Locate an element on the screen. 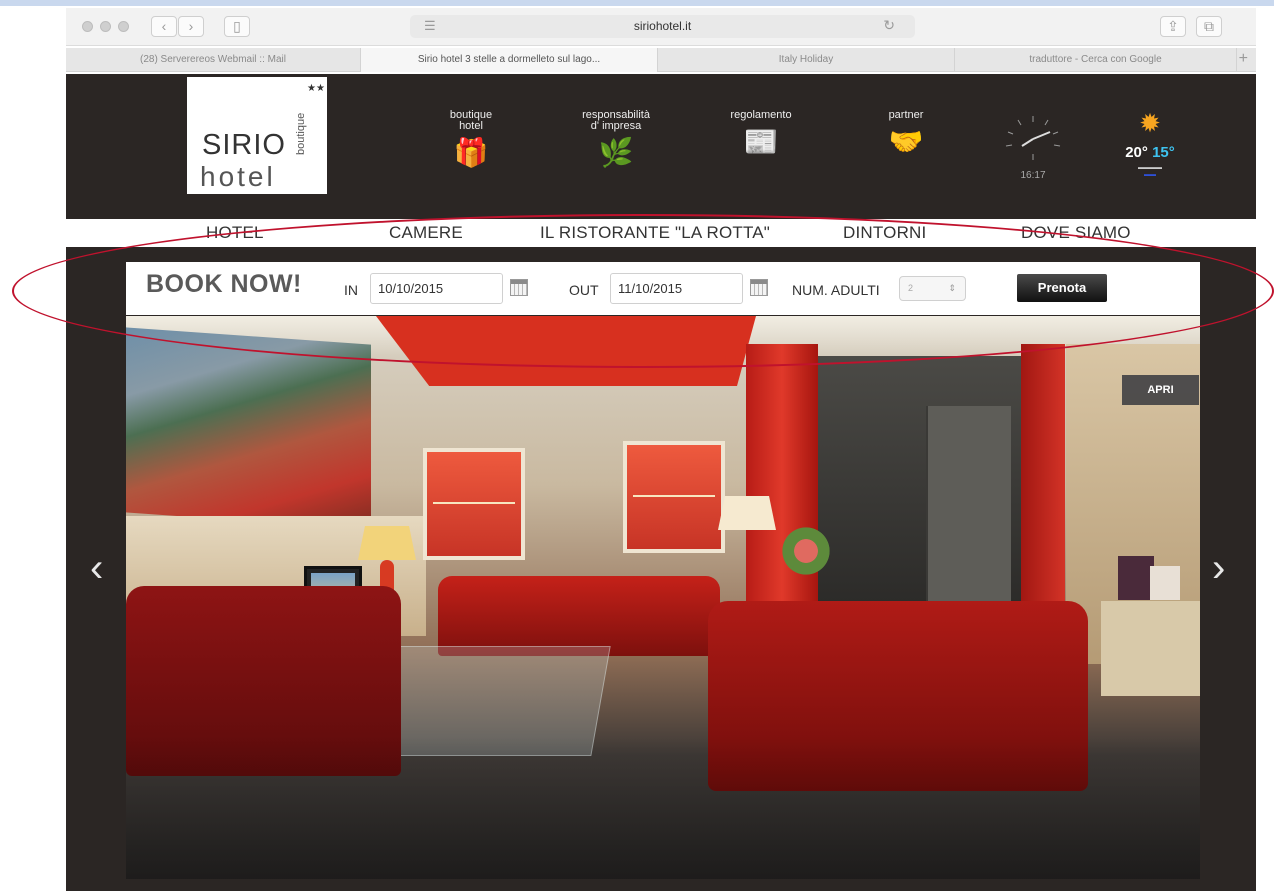 Image resolution: width=1274 pixels, height=891 pixels. back-icon: ‹ is located at coordinates (164, 26).